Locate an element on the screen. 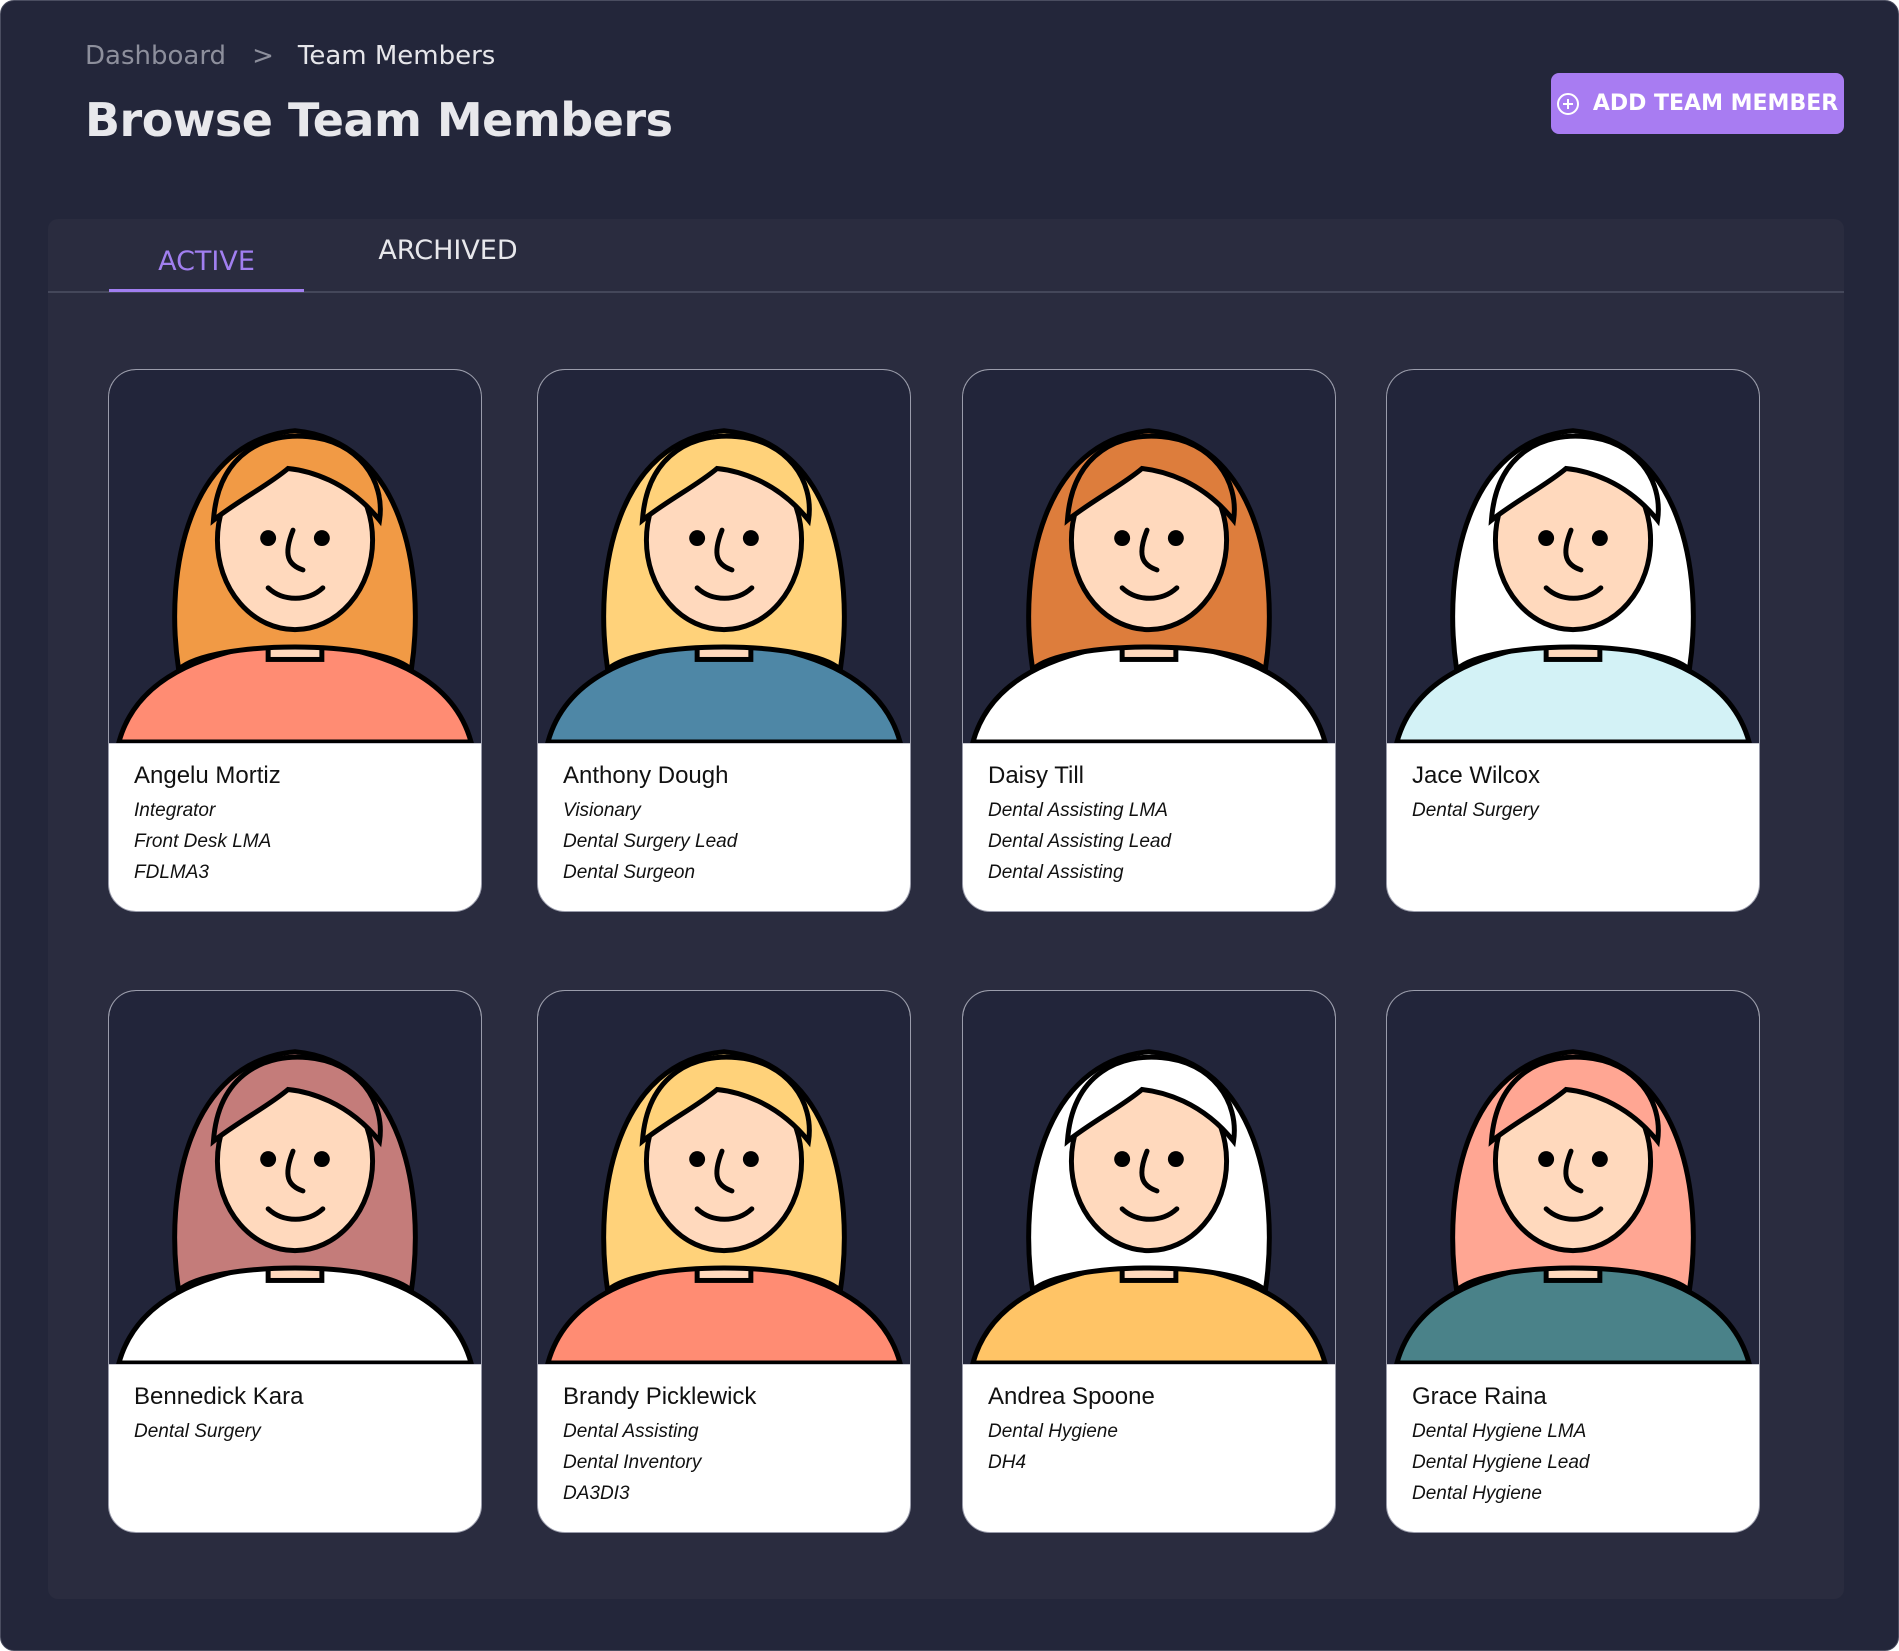  plus-circle-icon is located at coordinates (1567, 103).